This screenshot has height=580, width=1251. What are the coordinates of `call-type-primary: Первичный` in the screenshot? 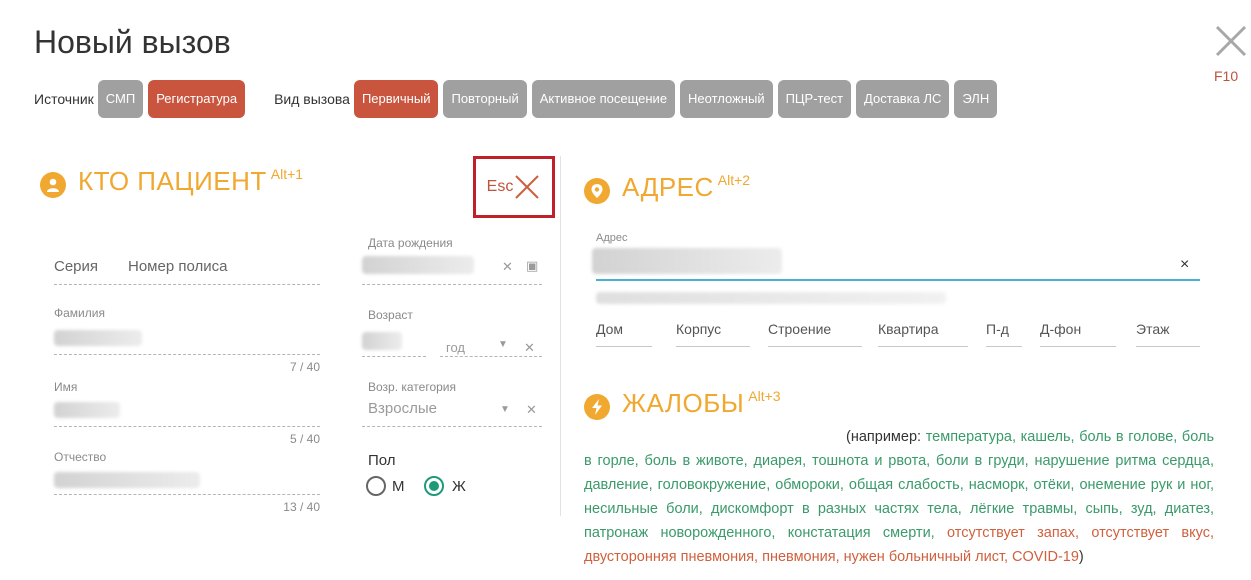 It's located at (396, 99).